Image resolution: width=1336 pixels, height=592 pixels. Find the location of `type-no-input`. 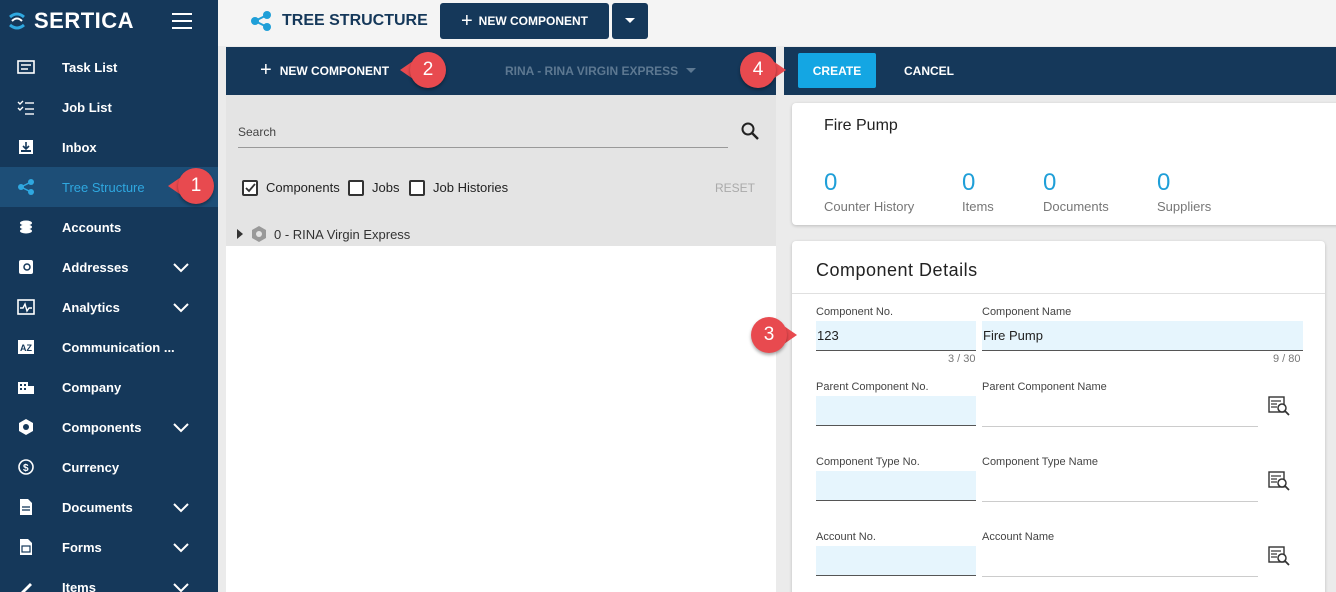

type-no-input is located at coordinates (896, 486).